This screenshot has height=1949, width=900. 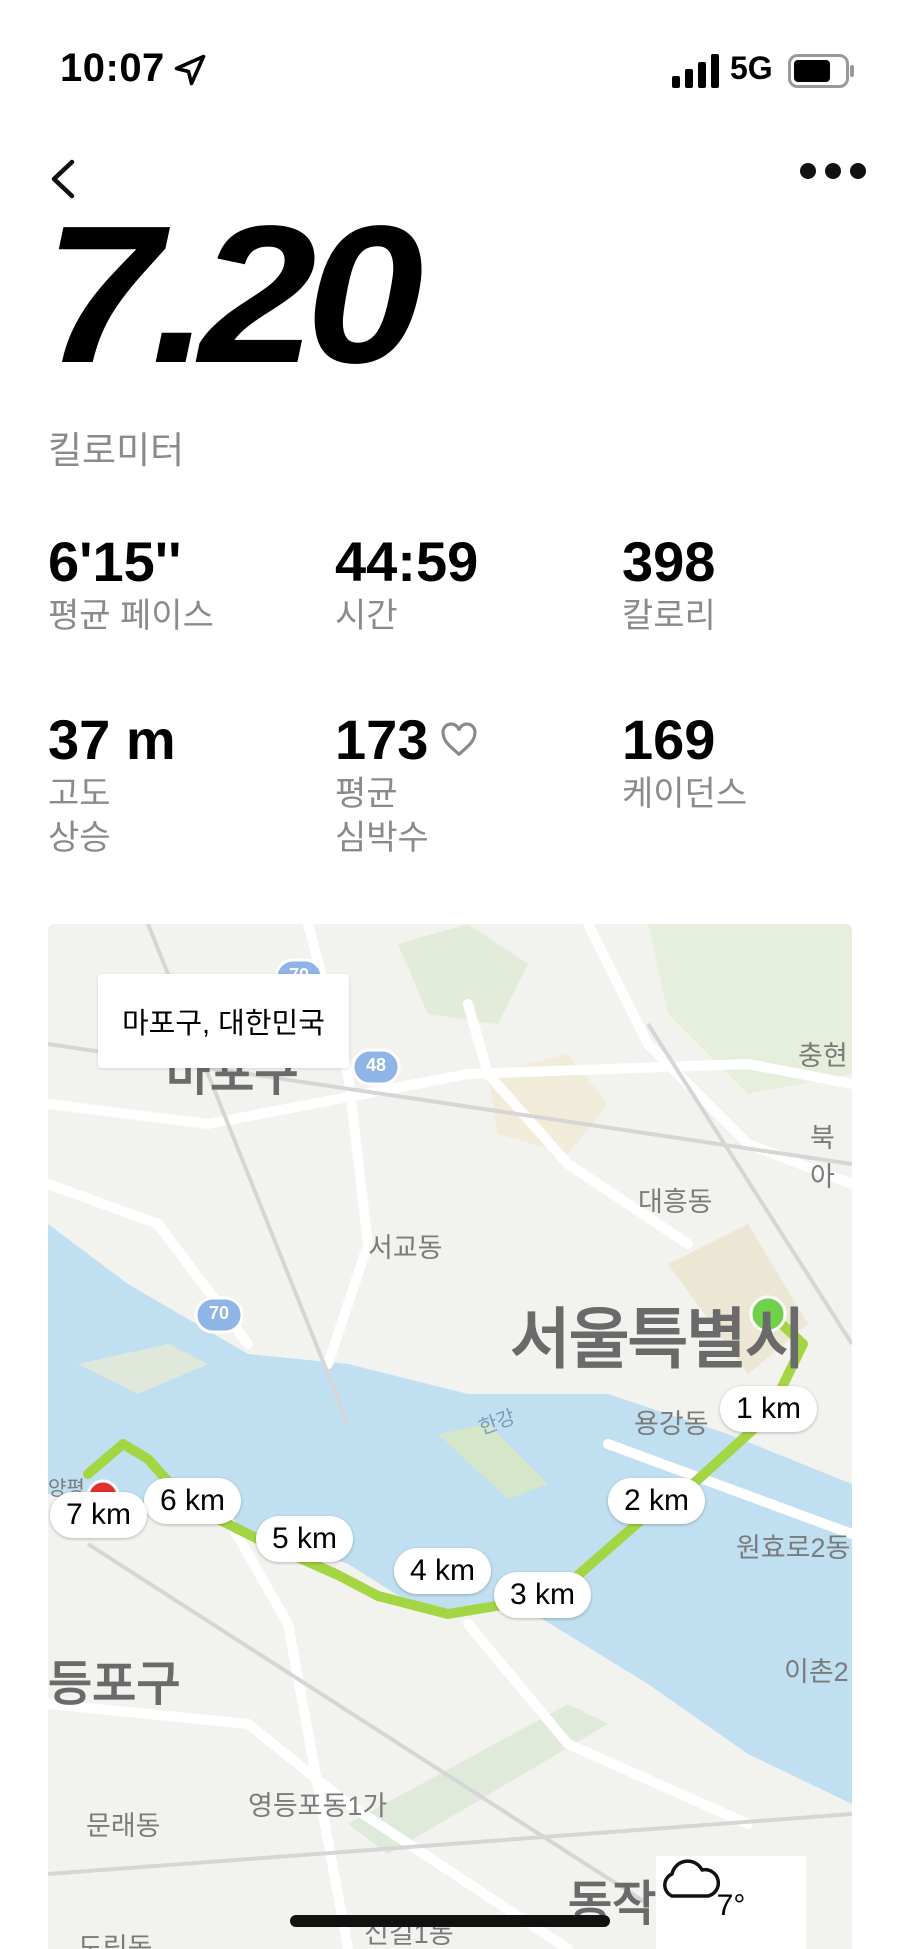 I want to click on stat-label: 시간, so click(x=366, y=616).